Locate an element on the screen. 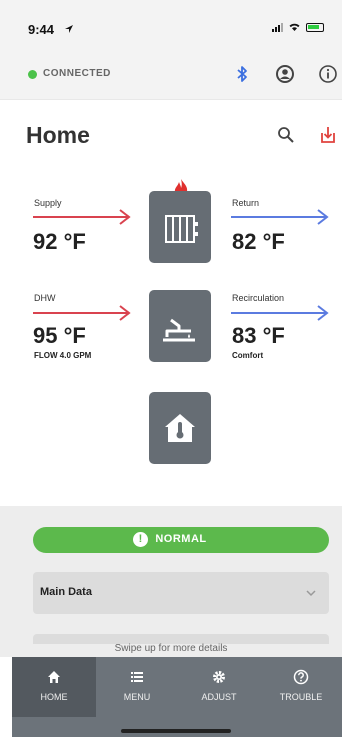 Image resolution: width=342 pixels, height=737 pixels. help-icon is located at coordinates (301, 677).